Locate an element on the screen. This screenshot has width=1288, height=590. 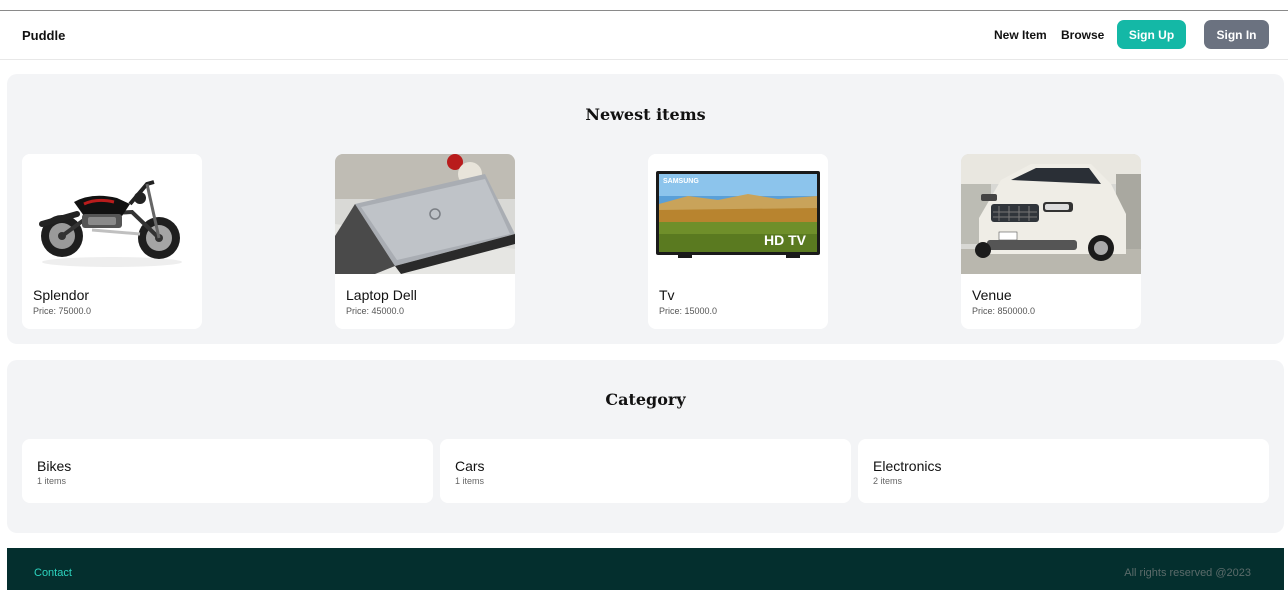
item-card-venue: Venue Price: 850000.0 is located at coordinates (1051, 241).